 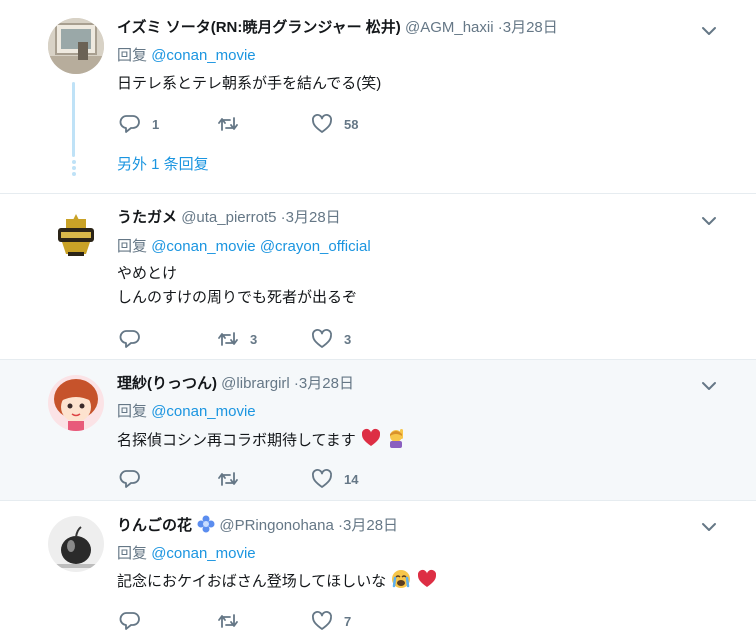 I want to click on display-name: りんごの花, so click(x=154, y=525).